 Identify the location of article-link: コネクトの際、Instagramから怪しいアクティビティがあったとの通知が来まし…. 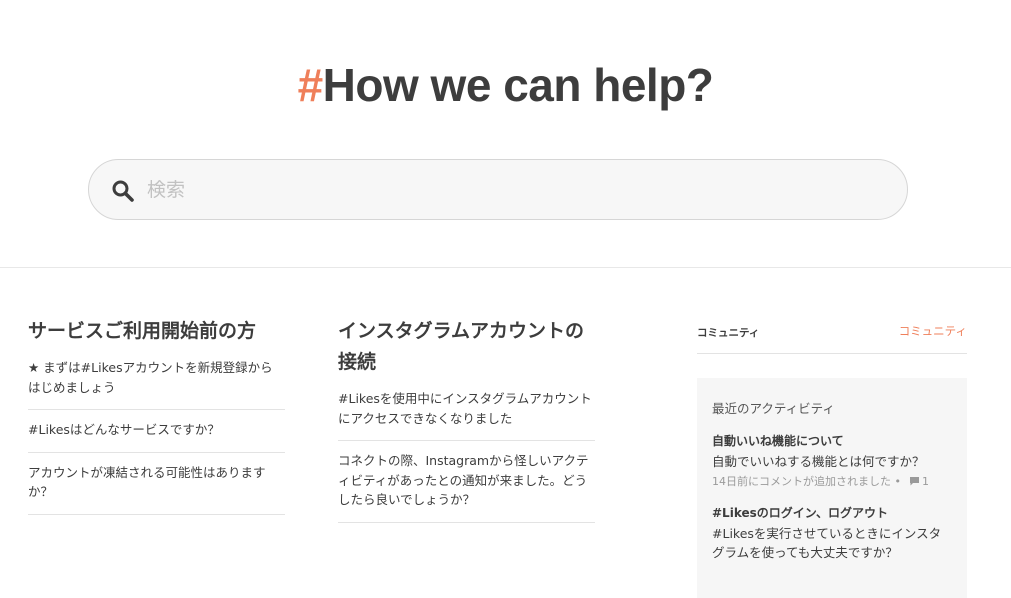
(466, 480).